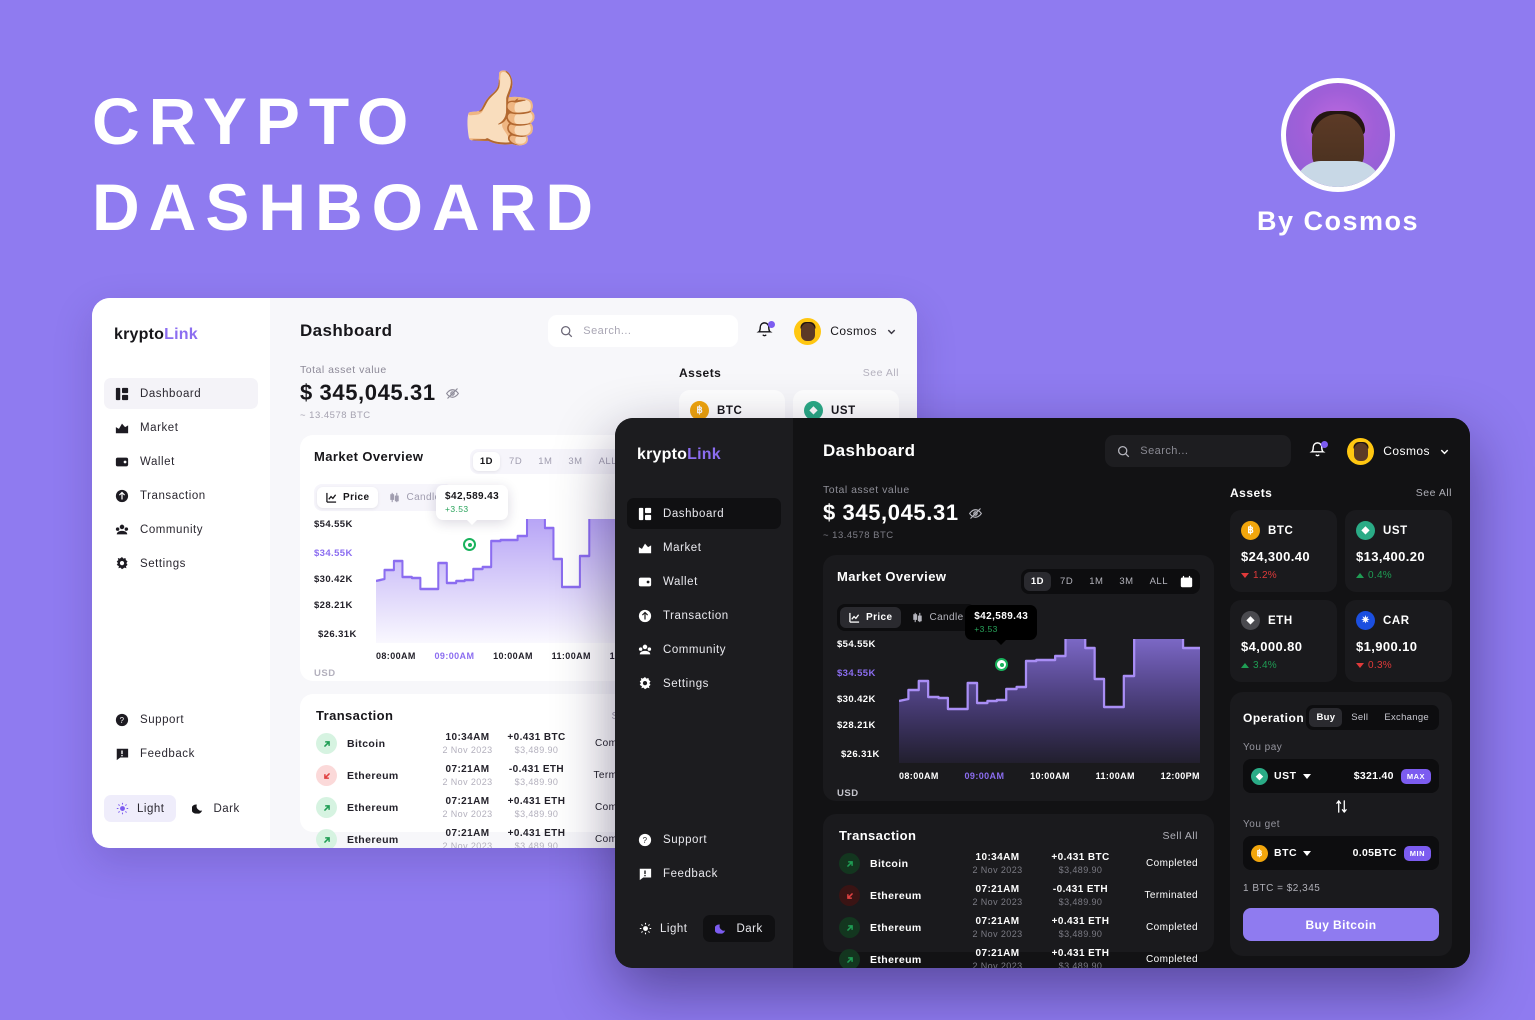 Image resolution: width=1535 pixels, height=1020 pixels. I want to click on x-tick-3: 11:00AM, so click(571, 656).